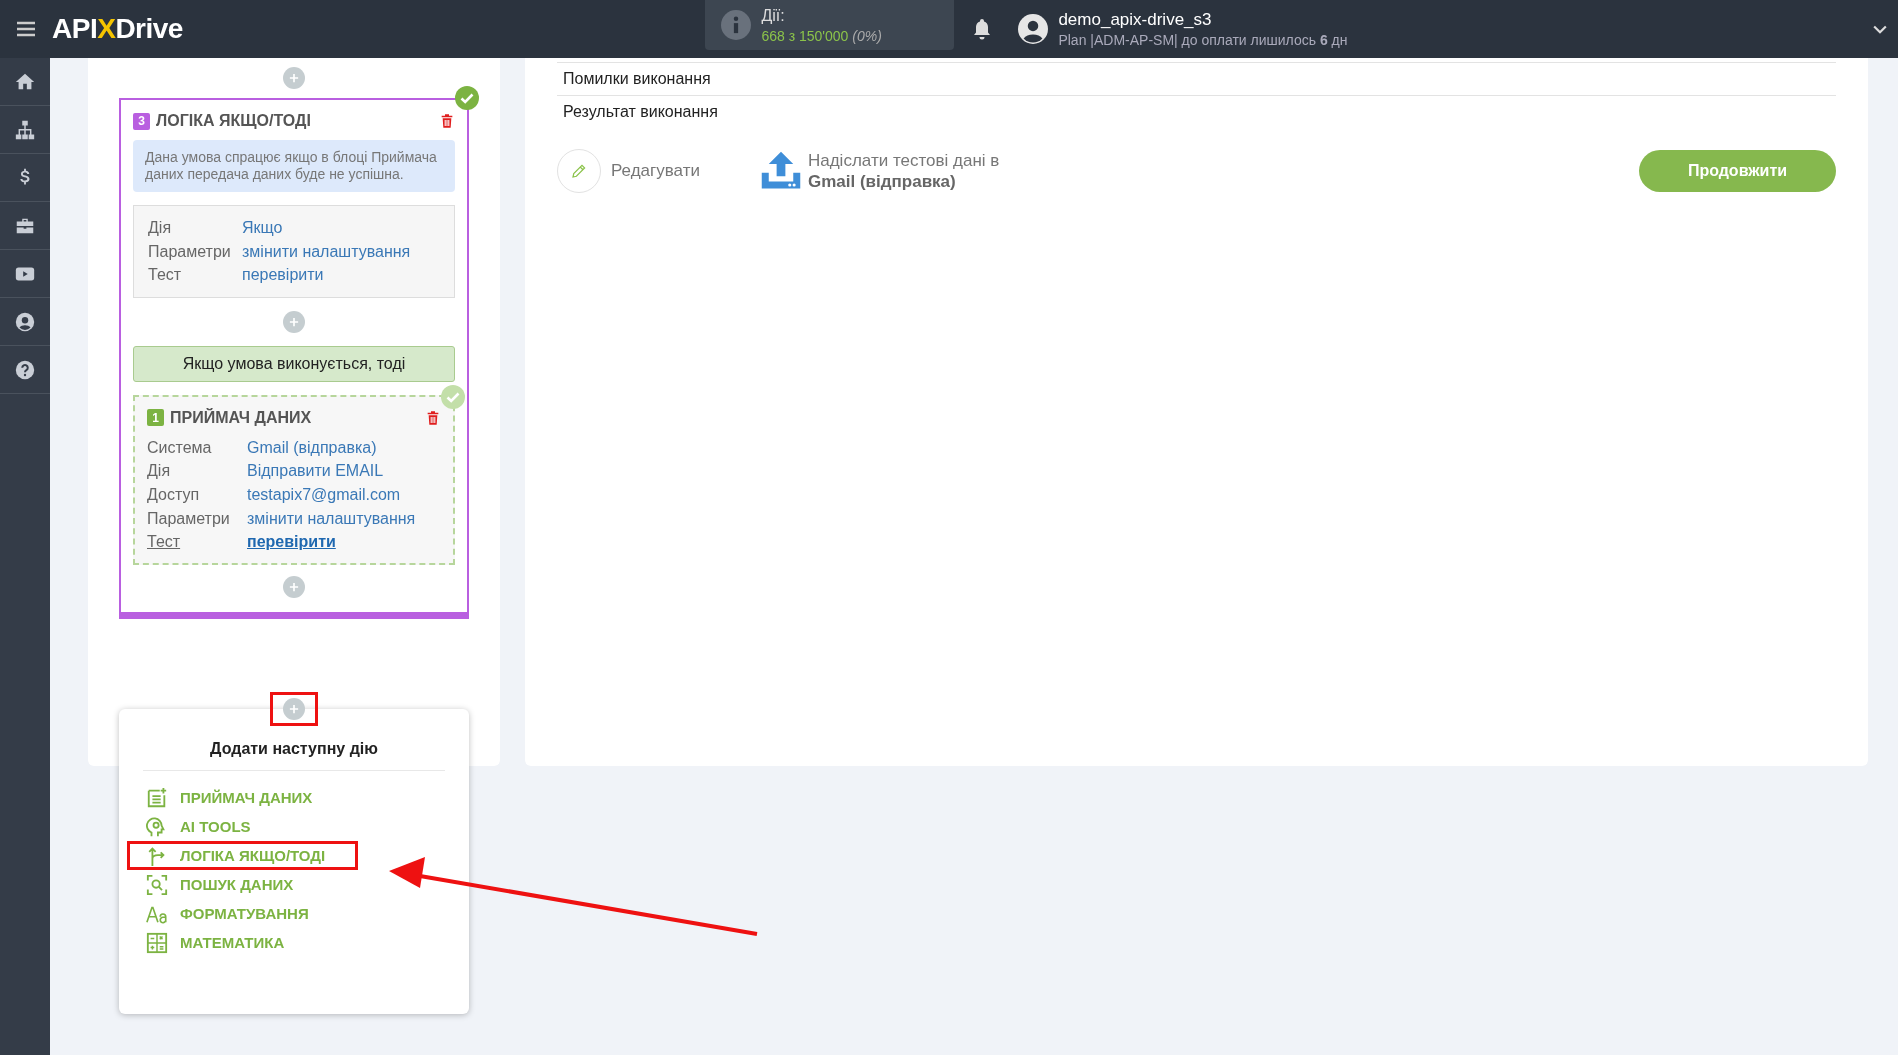  Describe the element at coordinates (1135, 20) in the screenshot. I see `user-name: demo_apix-drive_s3` at that location.